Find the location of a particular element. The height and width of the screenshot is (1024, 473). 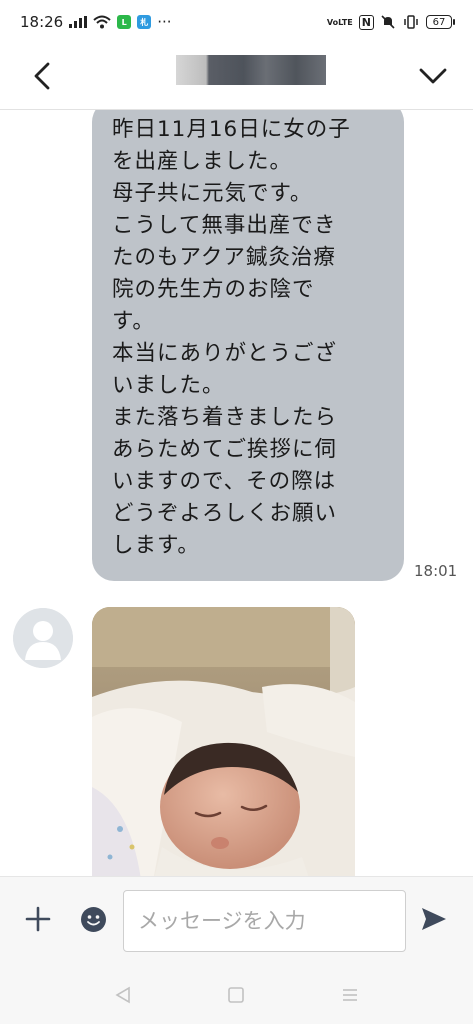

nav-home-button is located at coordinates (236, 995).